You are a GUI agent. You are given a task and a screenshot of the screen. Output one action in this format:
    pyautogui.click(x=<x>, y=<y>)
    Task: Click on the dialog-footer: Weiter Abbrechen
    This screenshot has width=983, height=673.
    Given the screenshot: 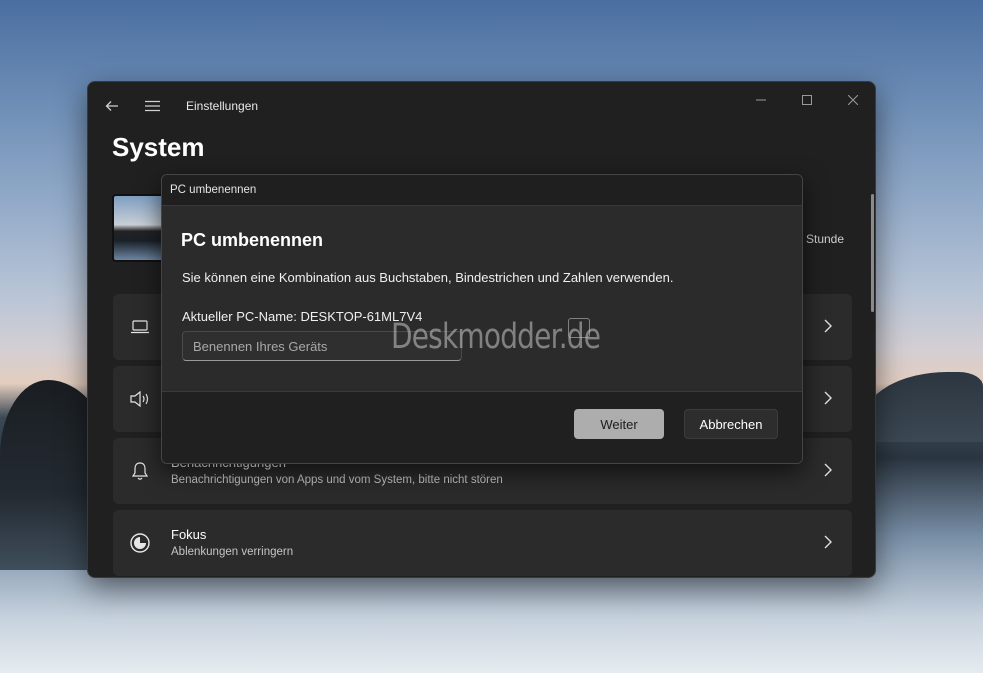 What is the action you would take?
    pyautogui.click(x=482, y=427)
    